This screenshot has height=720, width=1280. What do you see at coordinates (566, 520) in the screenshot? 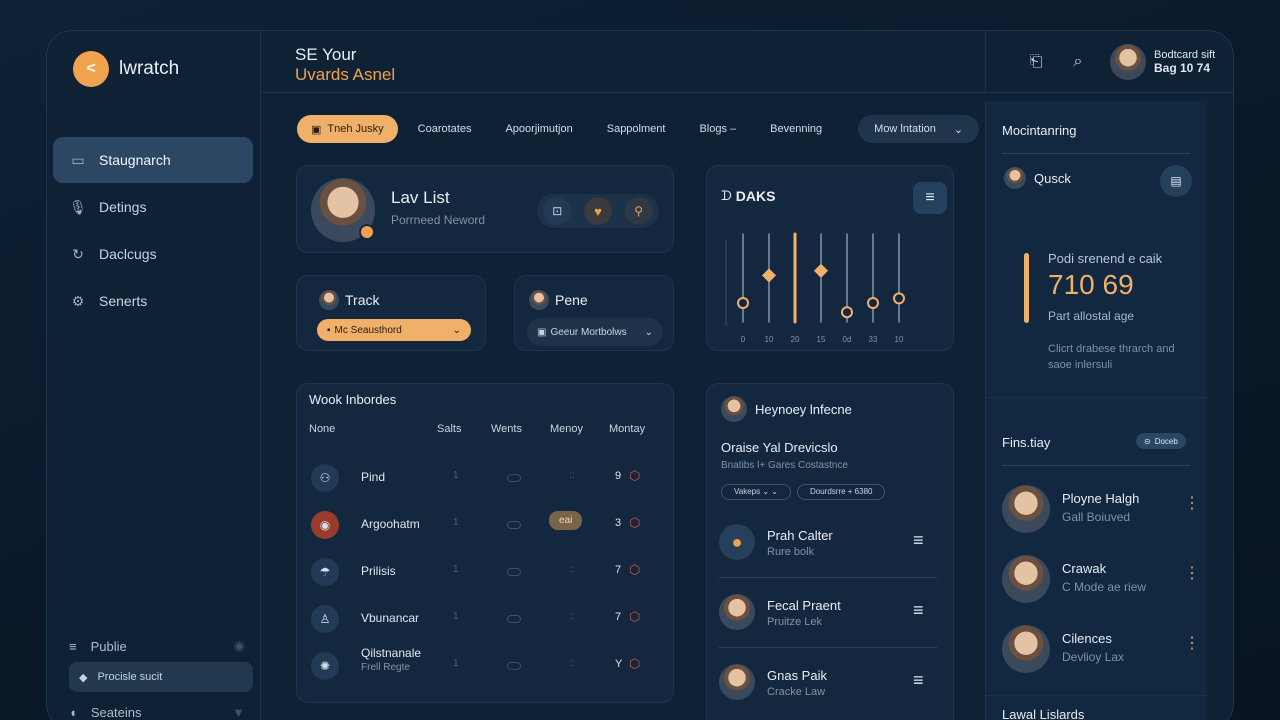
I see `row-cell: eai` at bounding box center [566, 520].